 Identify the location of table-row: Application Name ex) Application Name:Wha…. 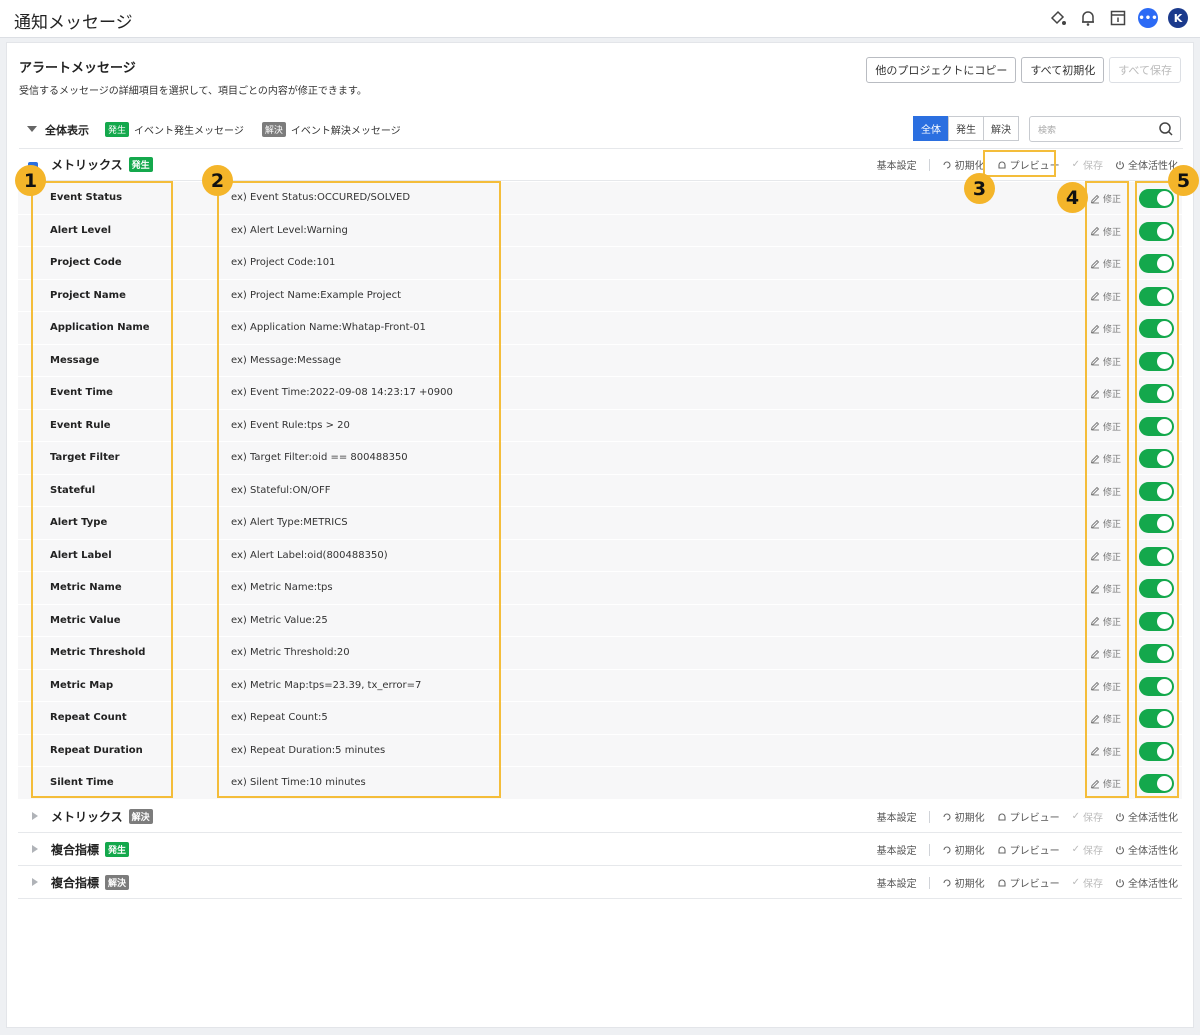
(600, 328).